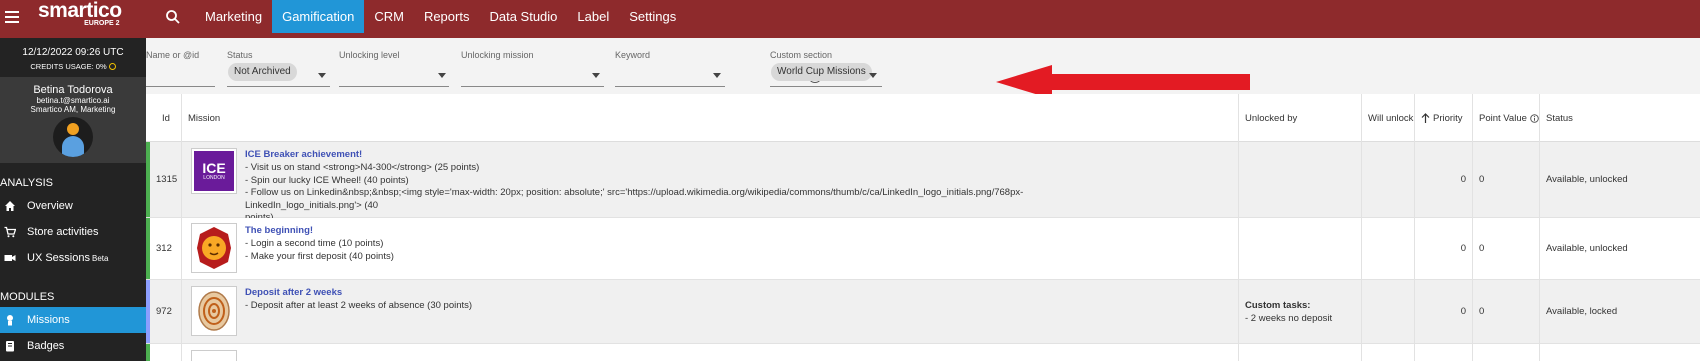  What do you see at coordinates (80, 11) in the screenshot?
I see `brand-name: smartico` at bounding box center [80, 11].